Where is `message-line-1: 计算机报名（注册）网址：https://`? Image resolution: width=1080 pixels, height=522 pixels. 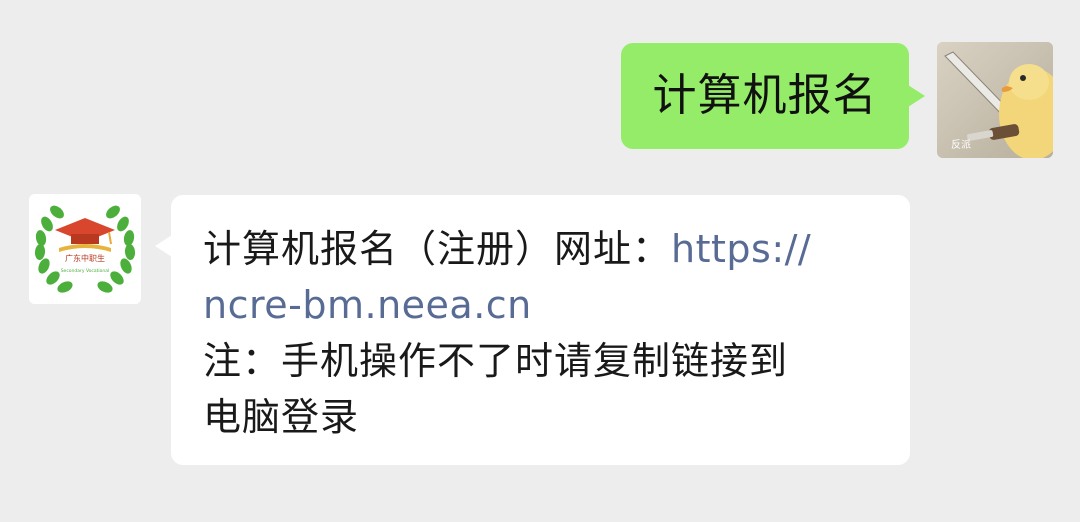
message-line-1: 计算机报名（注册）网址：https:// is located at coordinates (543, 249).